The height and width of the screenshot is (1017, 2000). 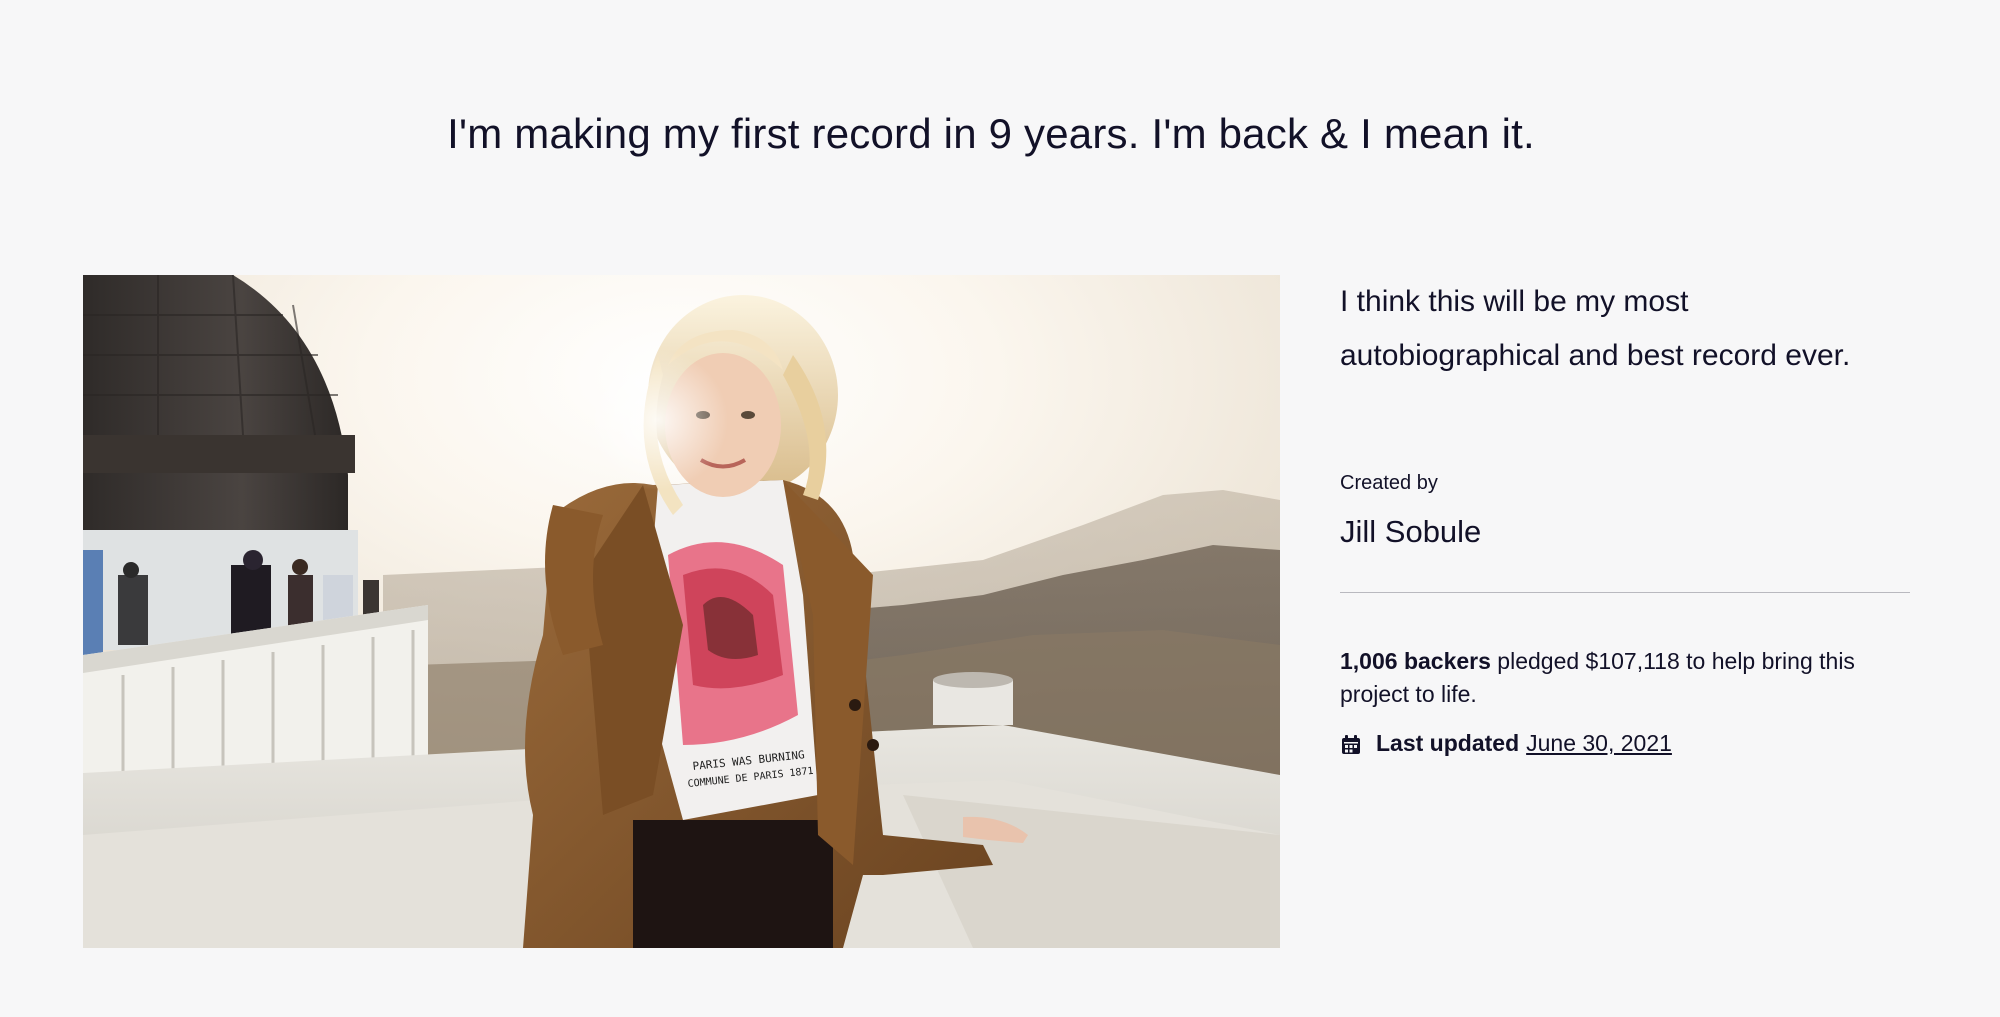 I want to click on creator-name-link: Jill Sobule, so click(x=1625, y=532).